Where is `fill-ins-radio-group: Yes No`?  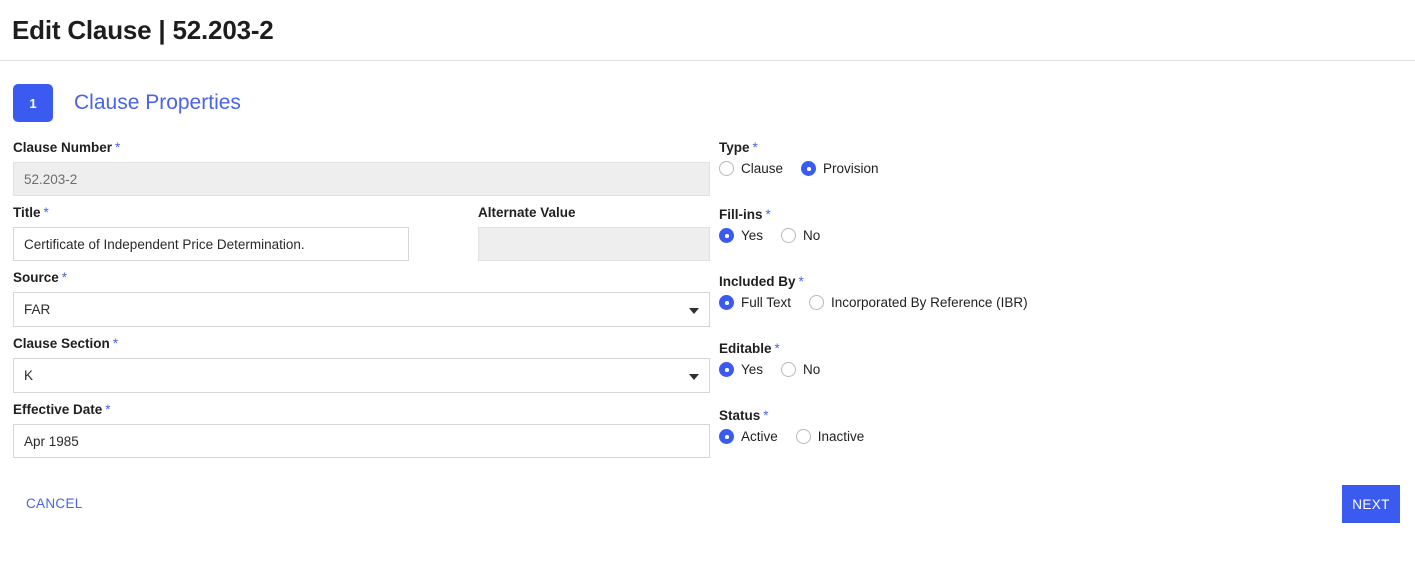 fill-ins-radio-group: Yes No is located at coordinates (984, 235).